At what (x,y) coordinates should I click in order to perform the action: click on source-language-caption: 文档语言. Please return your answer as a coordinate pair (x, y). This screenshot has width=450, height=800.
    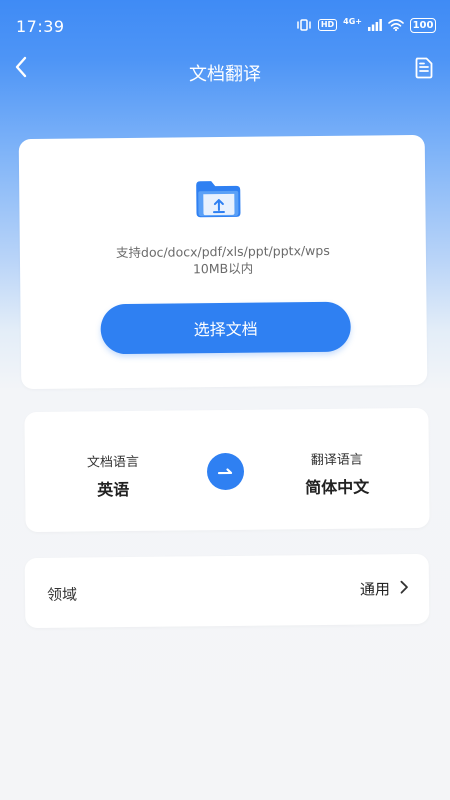
    Looking at the image, I should click on (112, 462).